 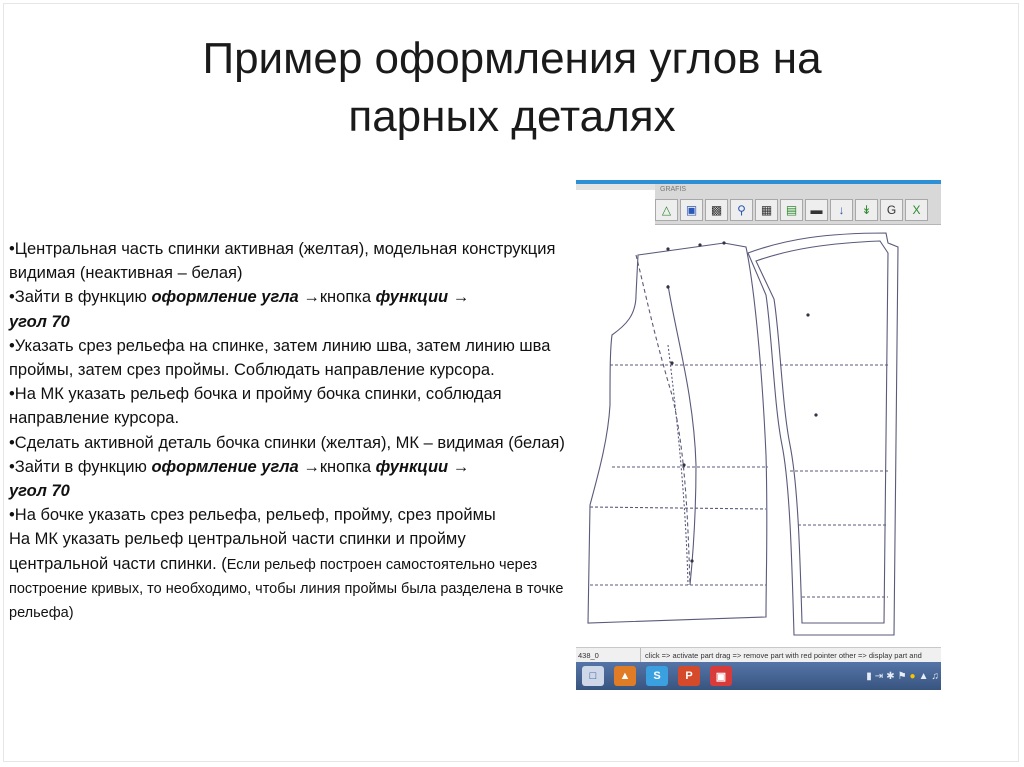 What do you see at coordinates (593, 676) in the screenshot?
I see `explorer-icon: □` at bounding box center [593, 676].